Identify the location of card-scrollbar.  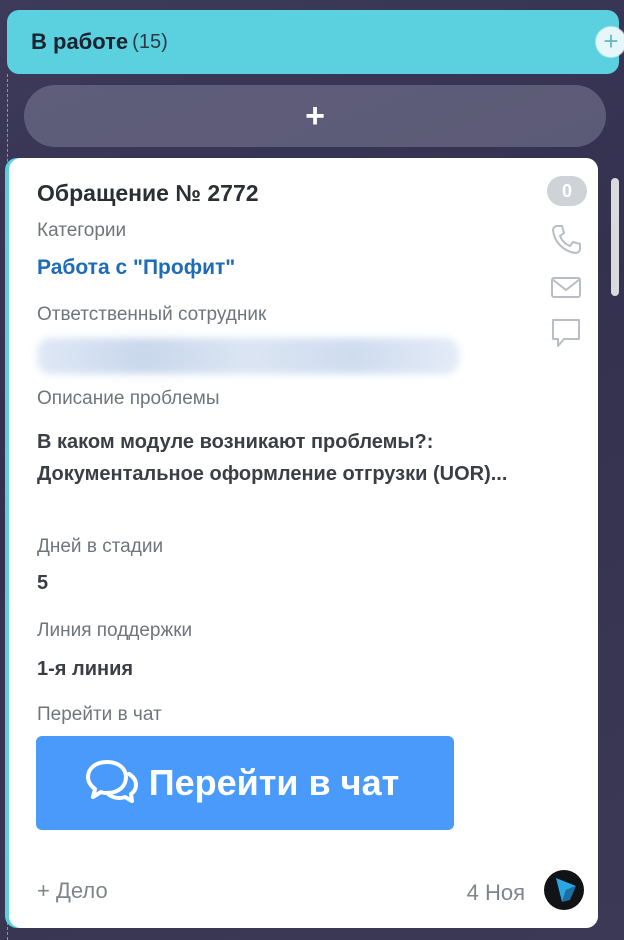
(615, 237).